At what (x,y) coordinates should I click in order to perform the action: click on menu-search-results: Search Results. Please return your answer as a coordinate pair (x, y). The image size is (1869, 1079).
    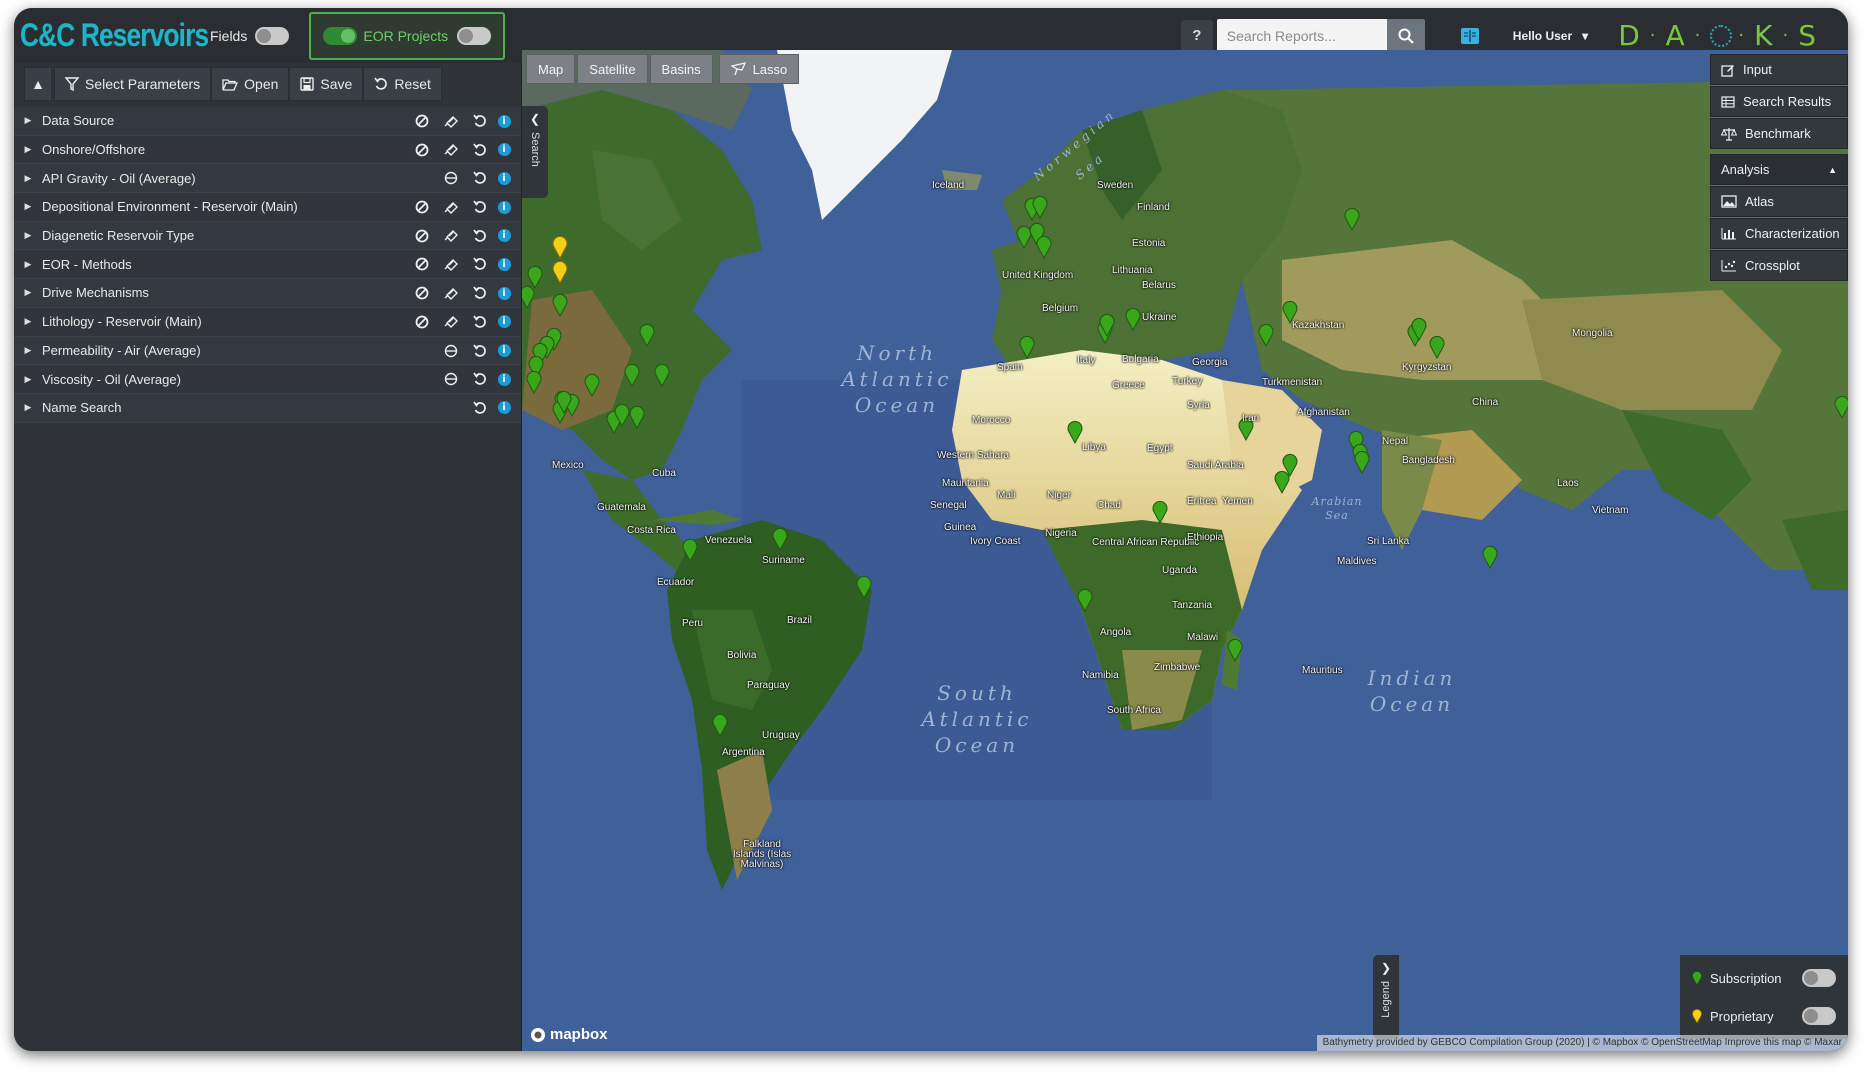
    Looking at the image, I should click on (1779, 101).